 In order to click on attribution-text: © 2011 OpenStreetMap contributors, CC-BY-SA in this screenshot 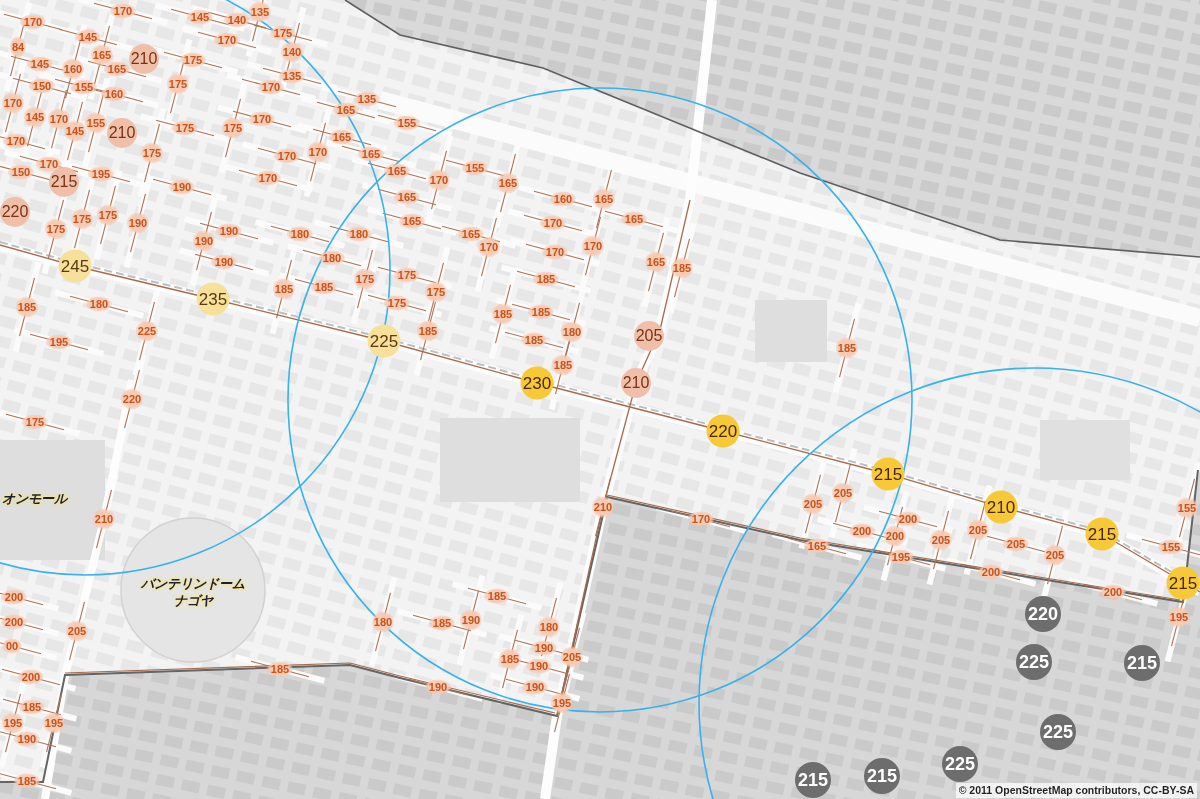, I will do `click(1076, 790)`.